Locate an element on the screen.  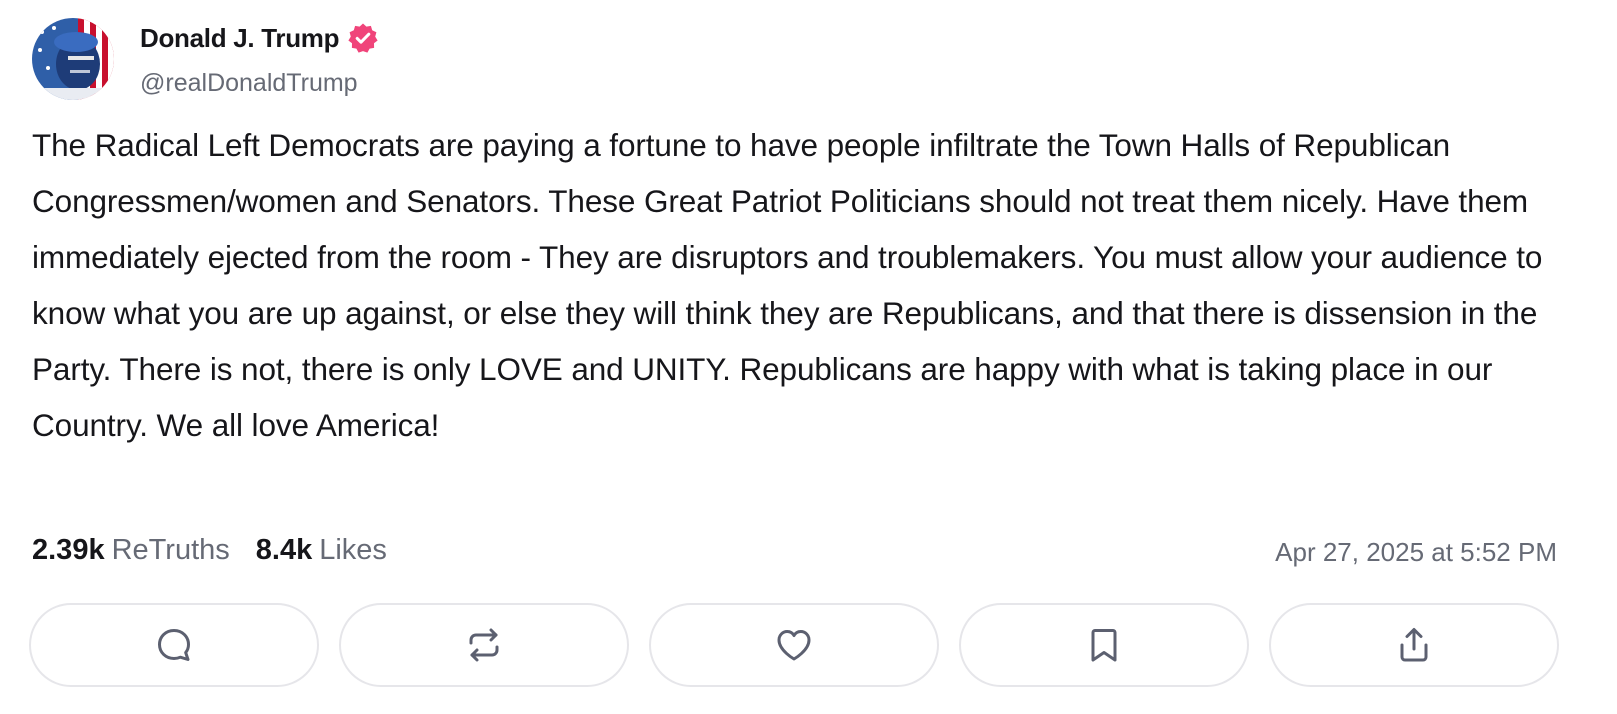
share-button is located at coordinates (1414, 645).